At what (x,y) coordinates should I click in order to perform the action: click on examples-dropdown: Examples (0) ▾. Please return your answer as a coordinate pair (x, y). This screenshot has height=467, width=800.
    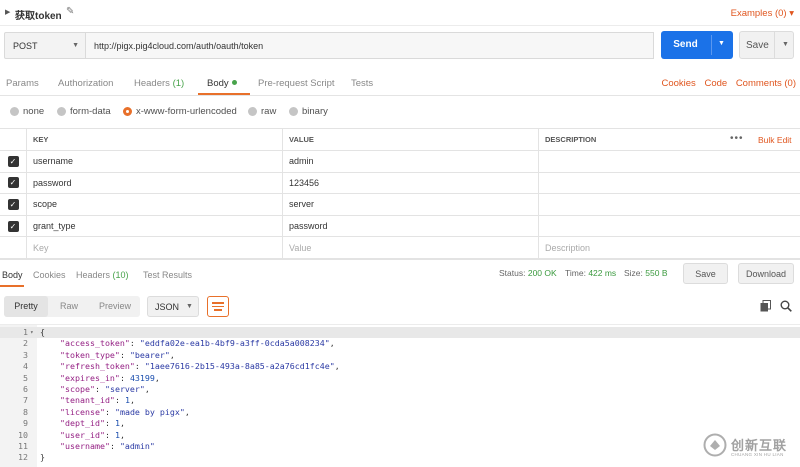
    Looking at the image, I should click on (762, 13).